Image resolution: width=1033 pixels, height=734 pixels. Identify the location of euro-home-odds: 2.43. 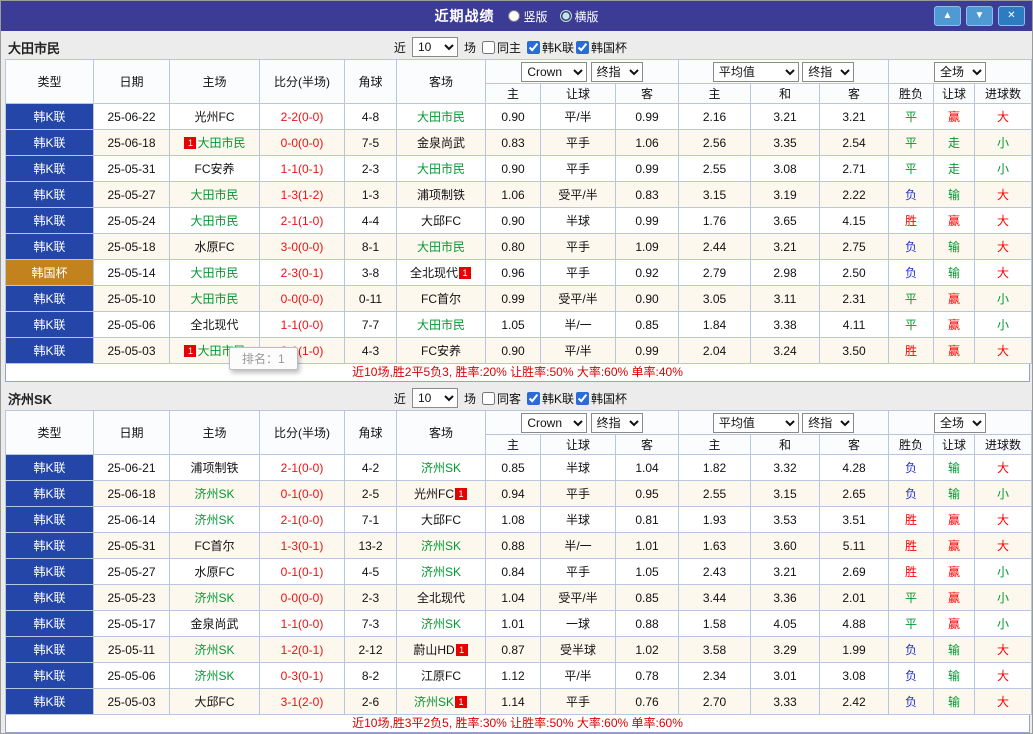
(715, 571).